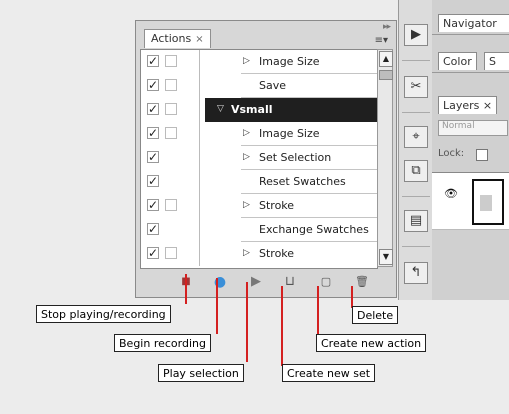 The width and height of the screenshot is (509, 414). I want to click on action-row-selected: ▽ Vsmall, so click(291, 110).